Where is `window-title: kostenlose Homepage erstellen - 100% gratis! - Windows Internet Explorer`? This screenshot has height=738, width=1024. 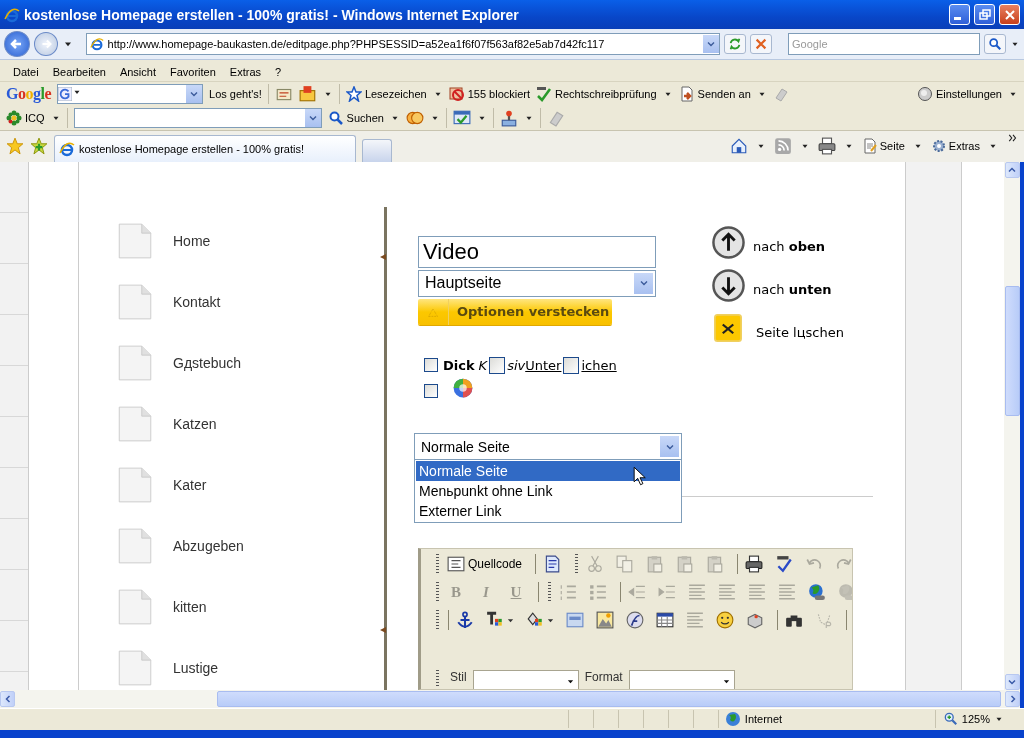 window-title: kostenlose Homepage erstellen - 100% gratis! - Windows Internet Explorer is located at coordinates (272, 14).